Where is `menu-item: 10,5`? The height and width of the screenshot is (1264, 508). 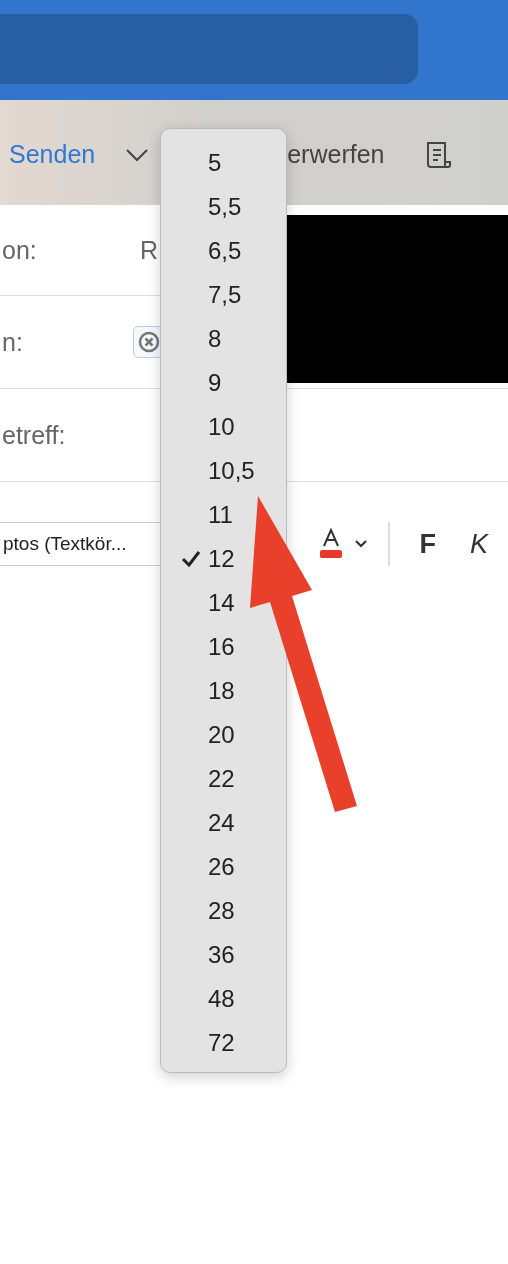 menu-item: 10,5 is located at coordinates (208, 471).